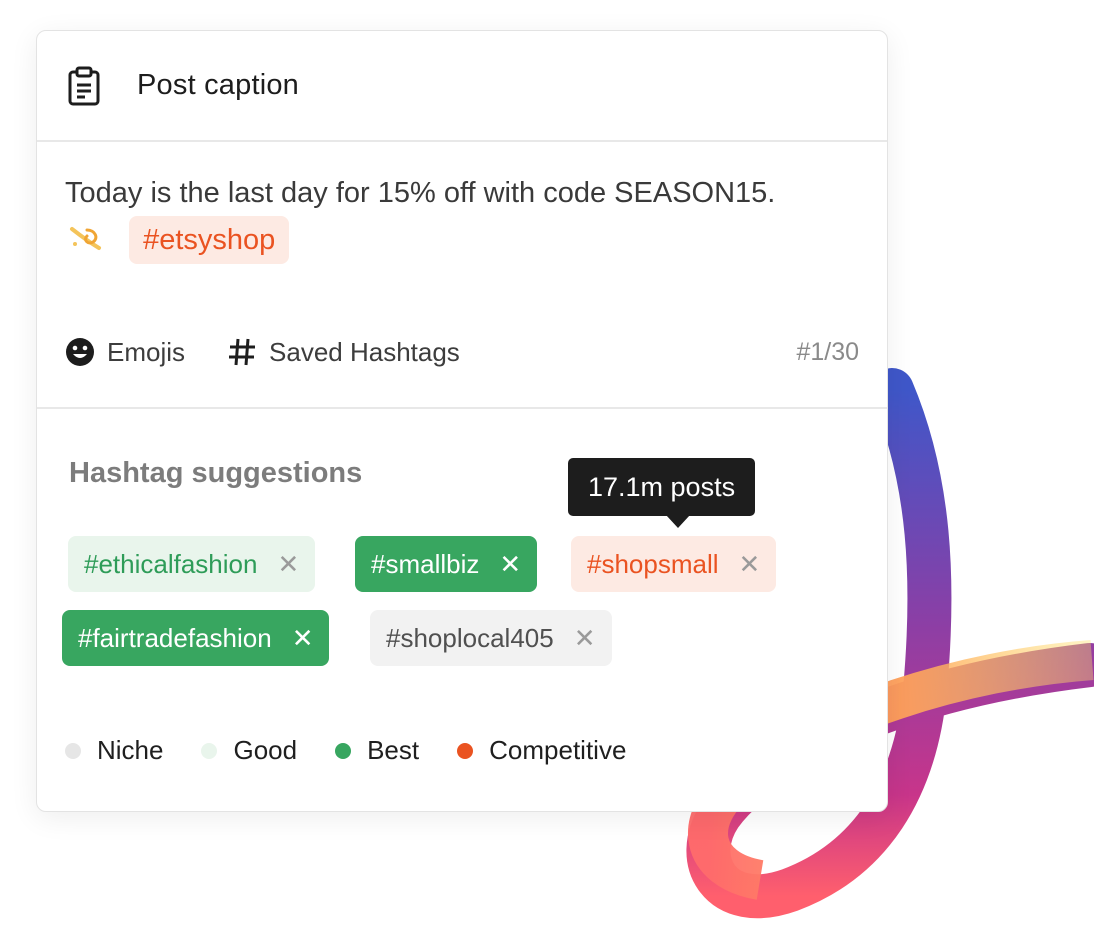 The width and height of the screenshot is (1094, 932). I want to click on hashtag-chip-label: #fairtradefashion, so click(175, 638).